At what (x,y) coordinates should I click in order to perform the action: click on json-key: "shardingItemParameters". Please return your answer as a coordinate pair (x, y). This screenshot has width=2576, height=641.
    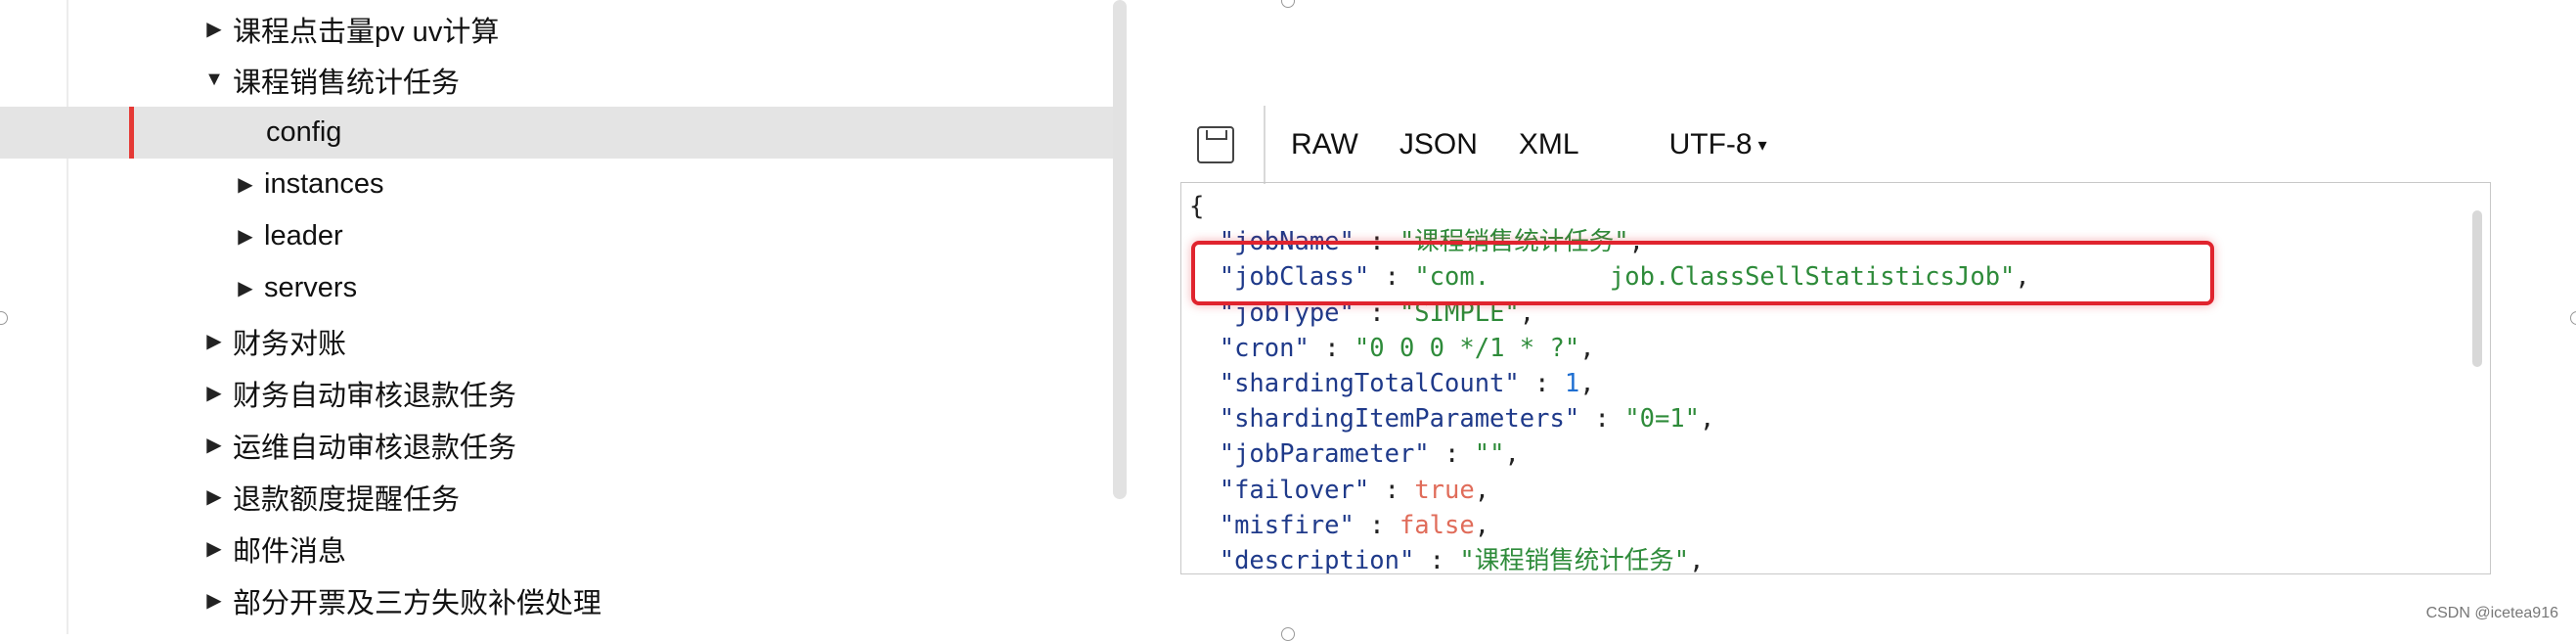
    Looking at the image, I should click on (1399, 419).